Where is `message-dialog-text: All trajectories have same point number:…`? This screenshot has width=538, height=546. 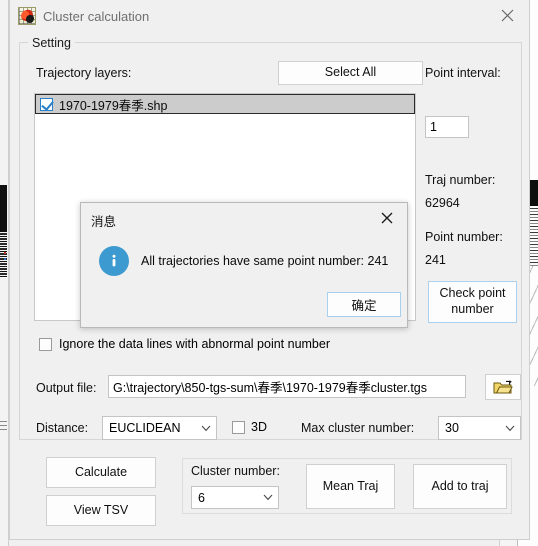 message-dialog-text: All trajectories have same point number:… is located at coordinates (265, 261).